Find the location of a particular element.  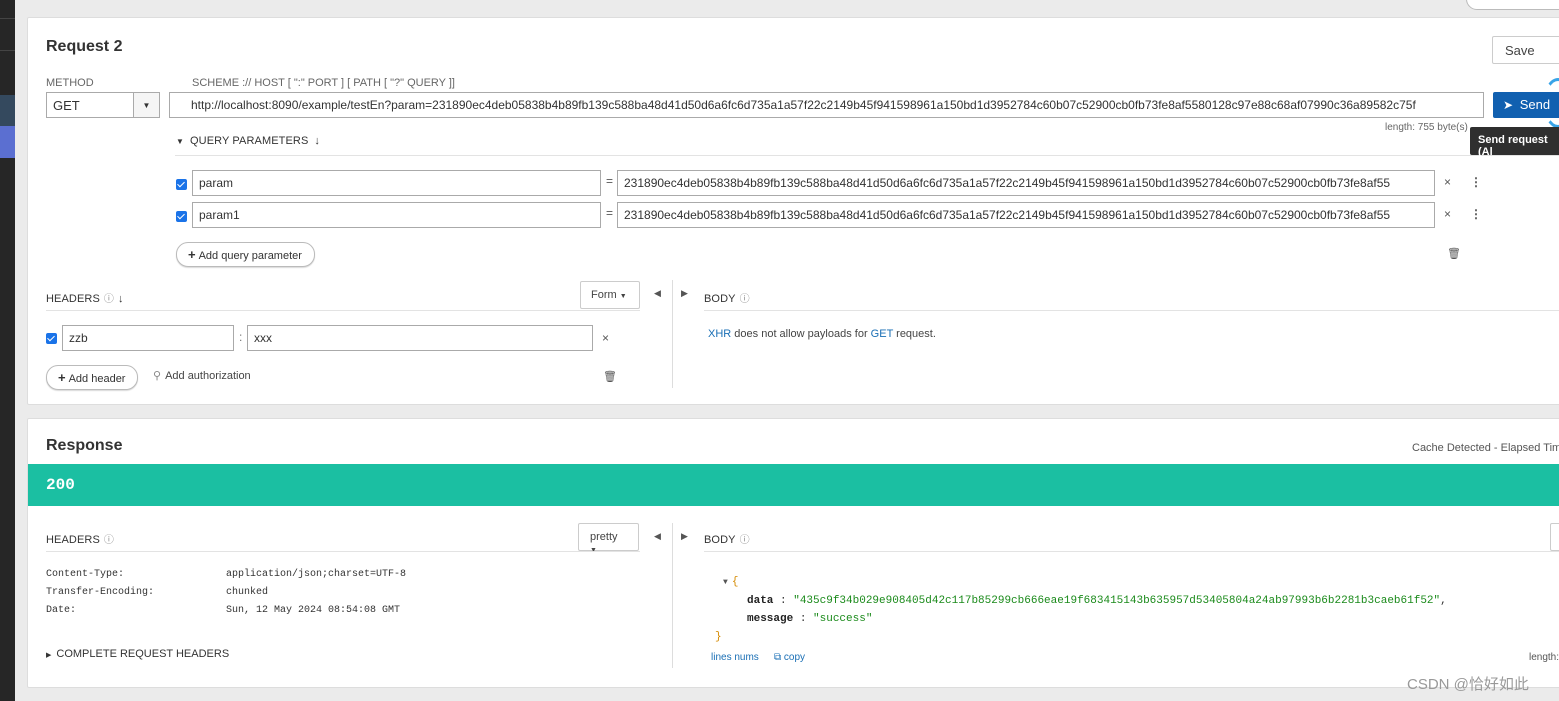

add-query-label: Add query parameter is located at coordinates (250, 256).